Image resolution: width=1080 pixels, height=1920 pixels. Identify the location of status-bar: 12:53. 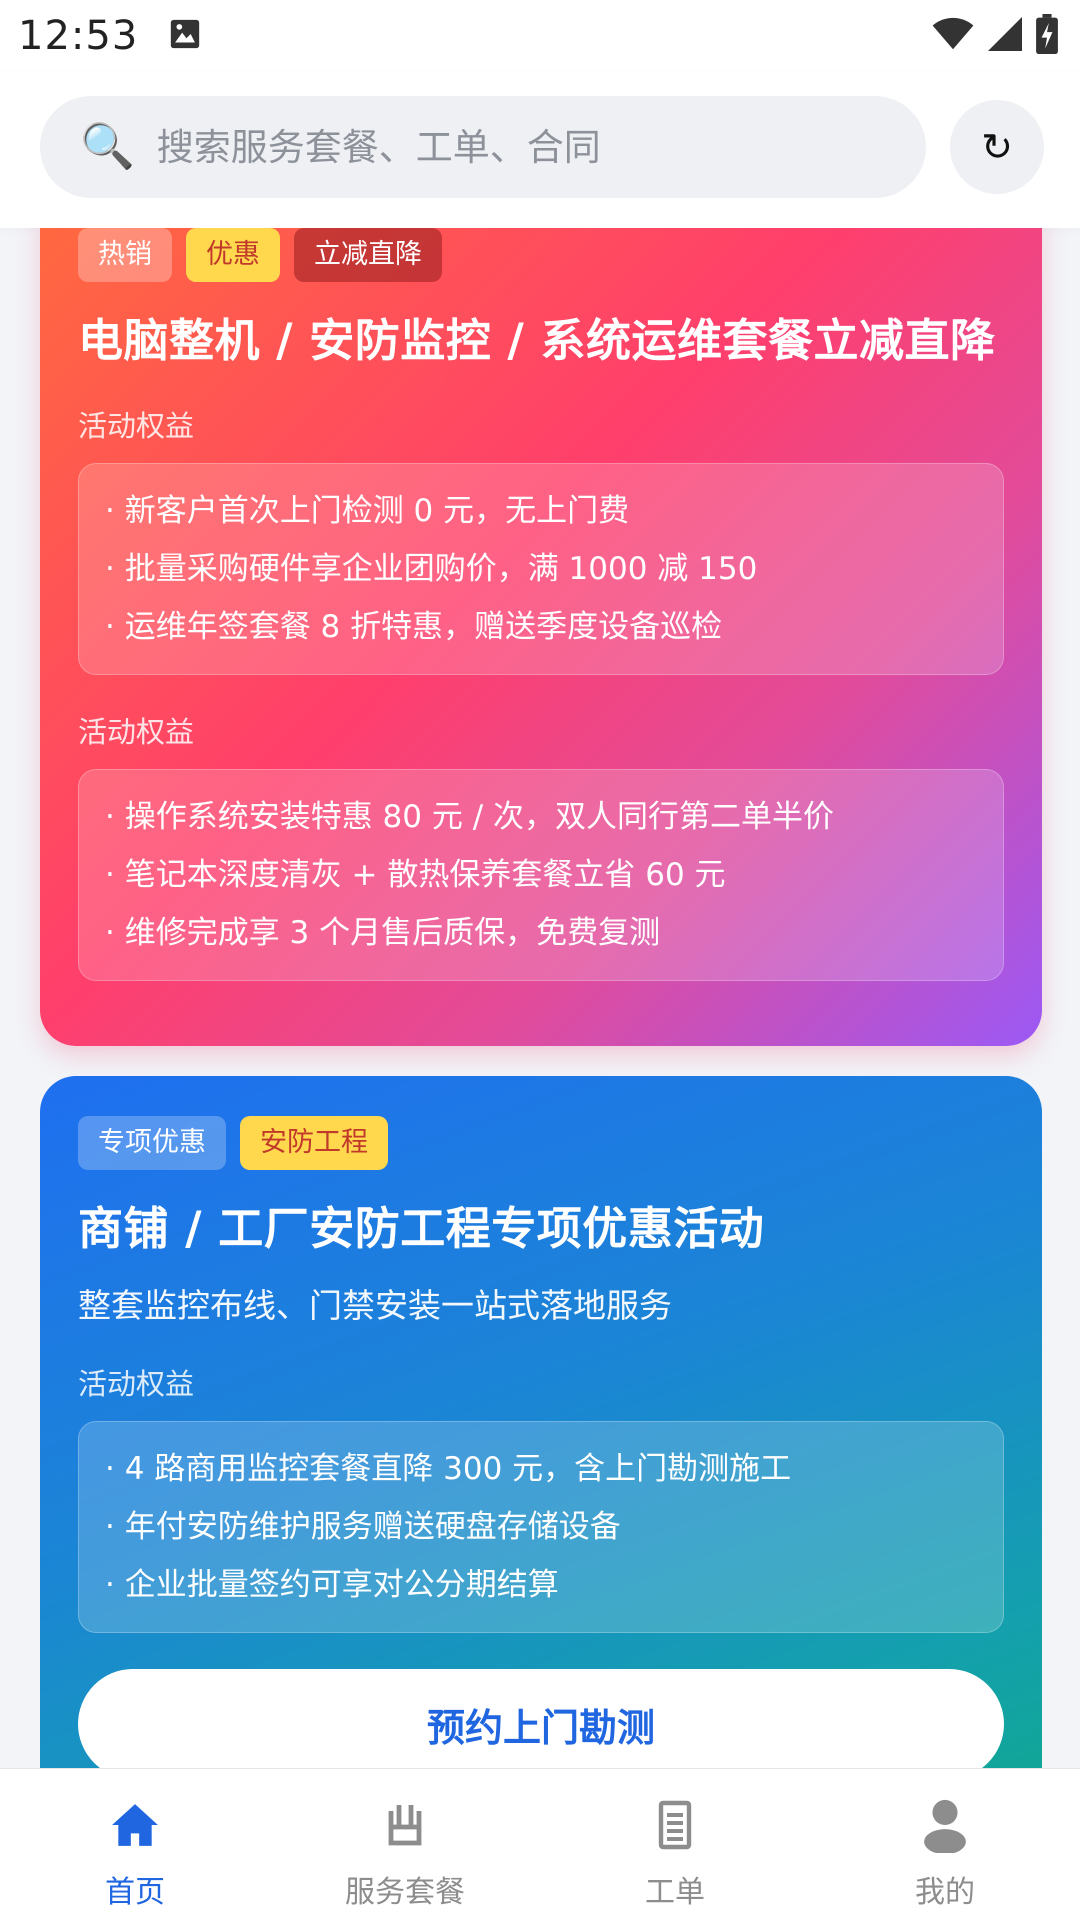
(540, 36).